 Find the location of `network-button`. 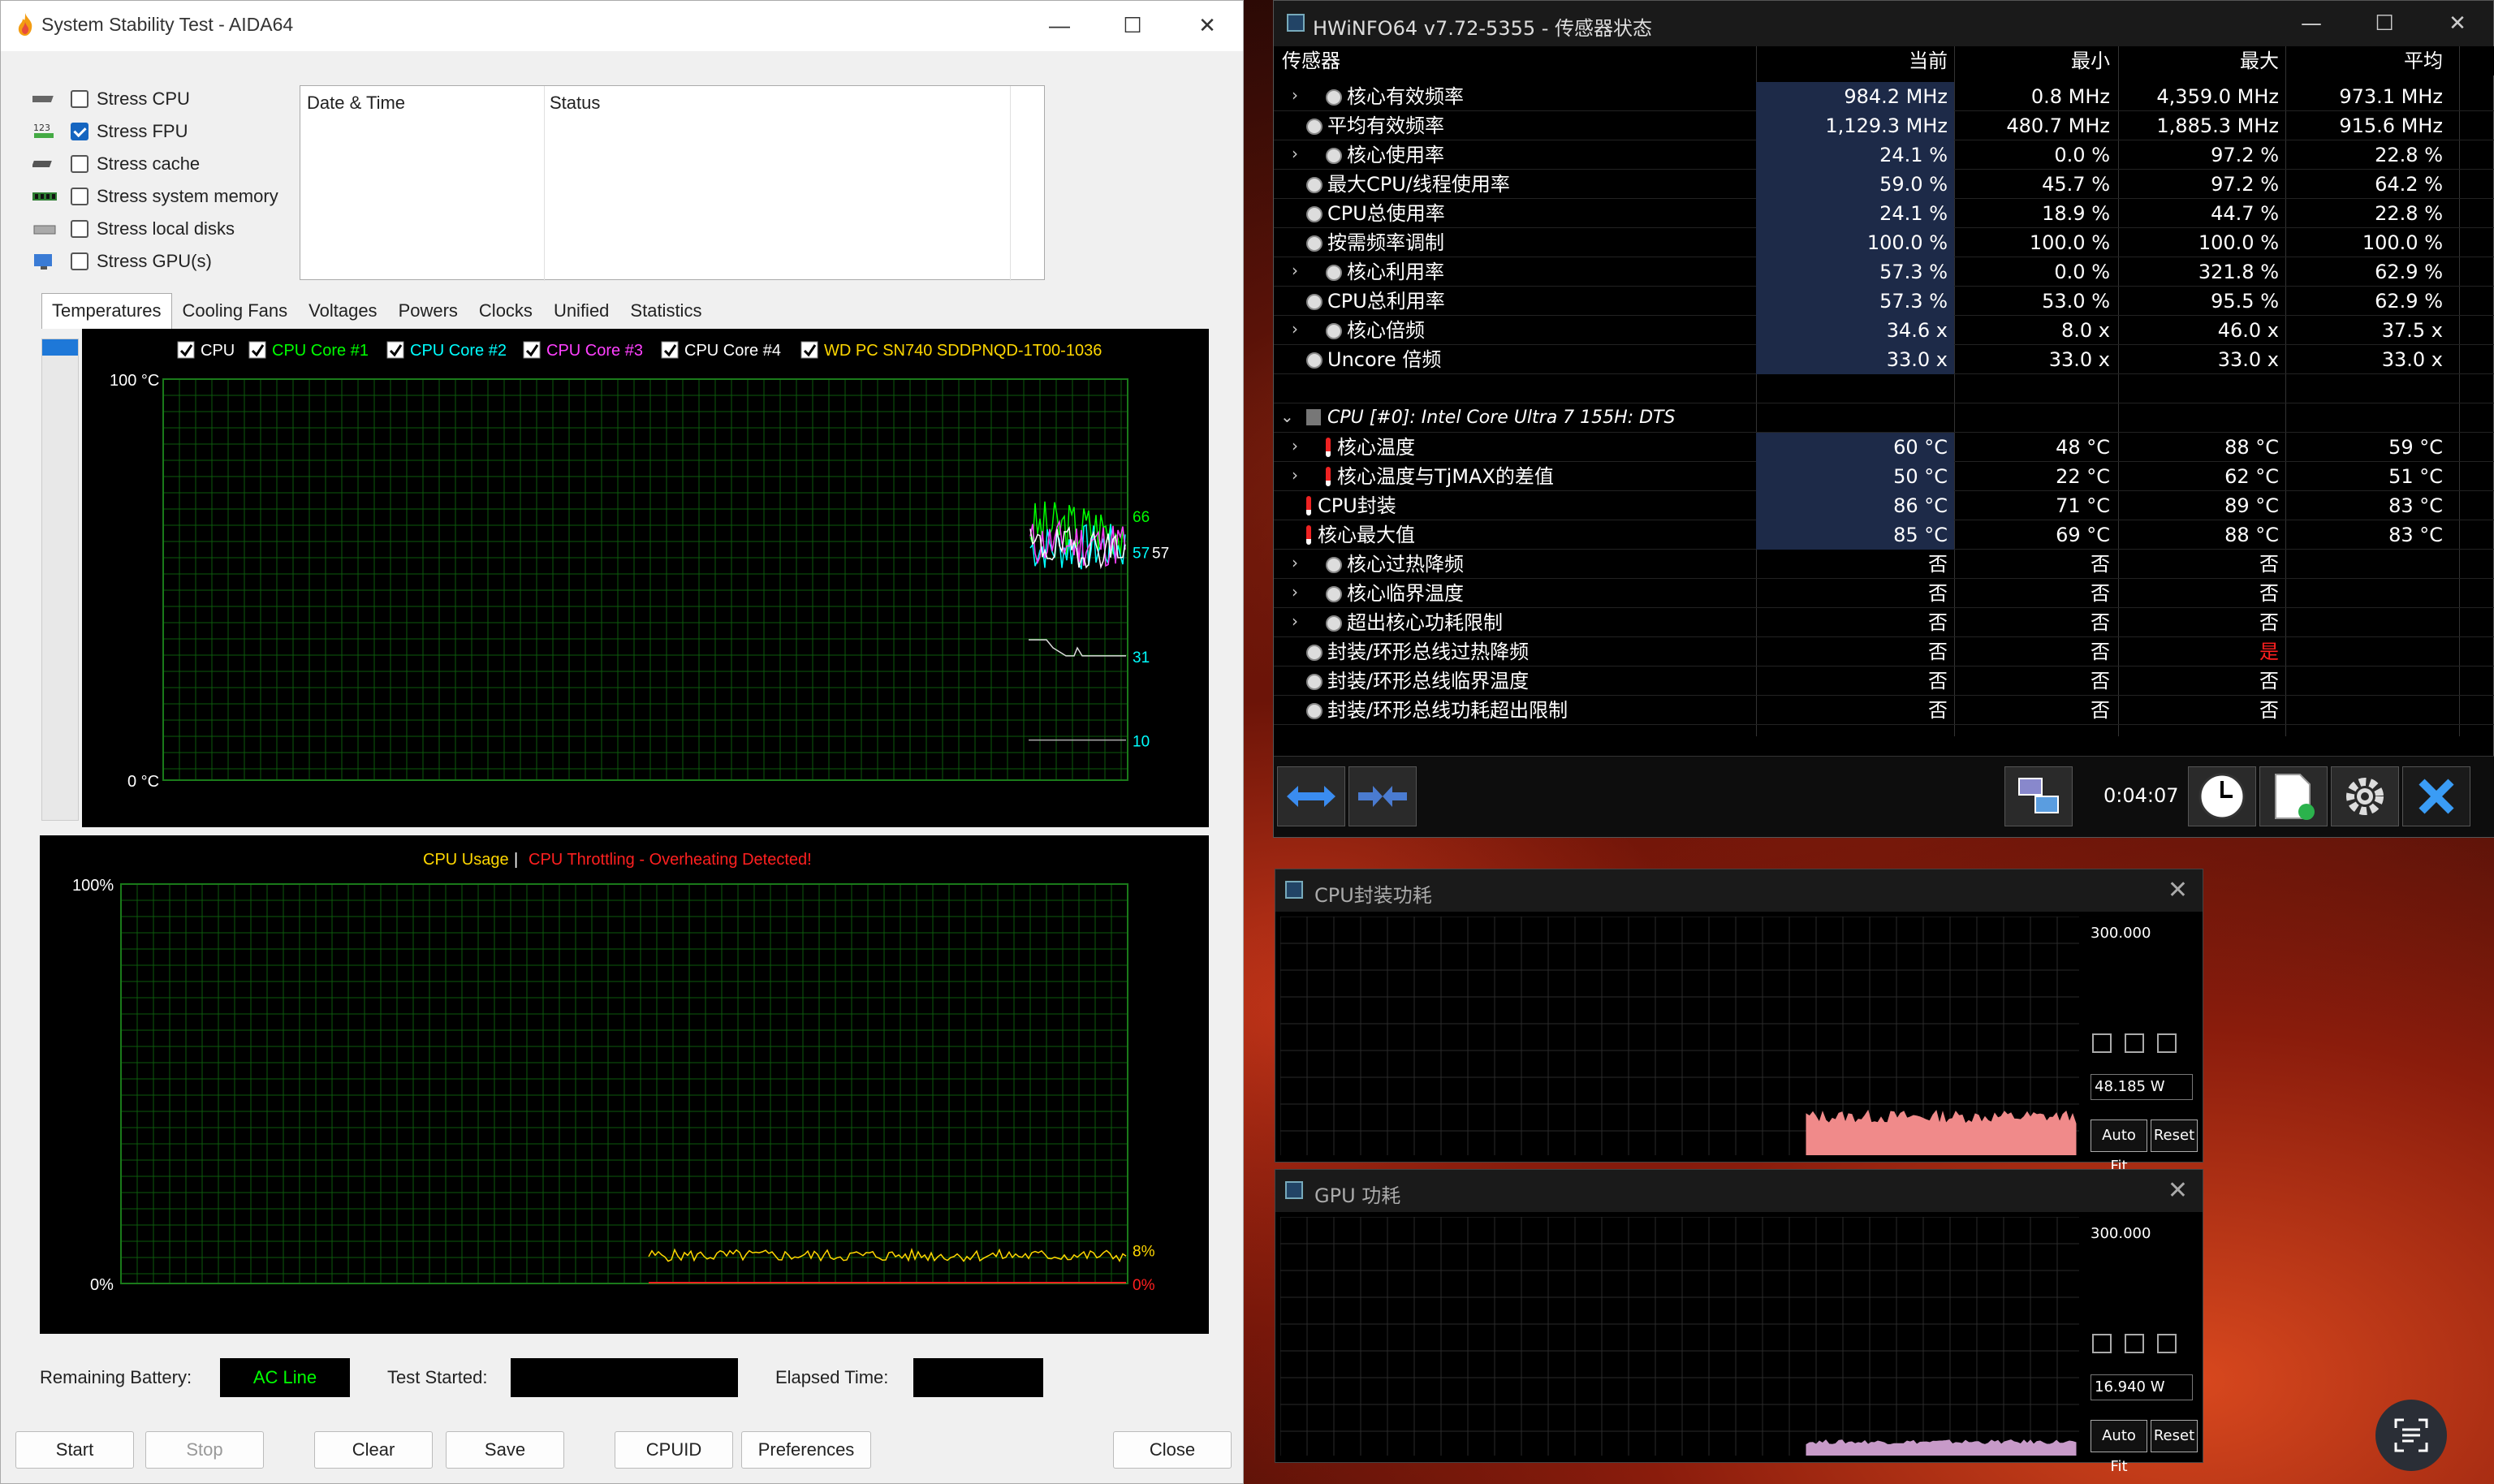

network-button is located at coordinates (2039, 796).